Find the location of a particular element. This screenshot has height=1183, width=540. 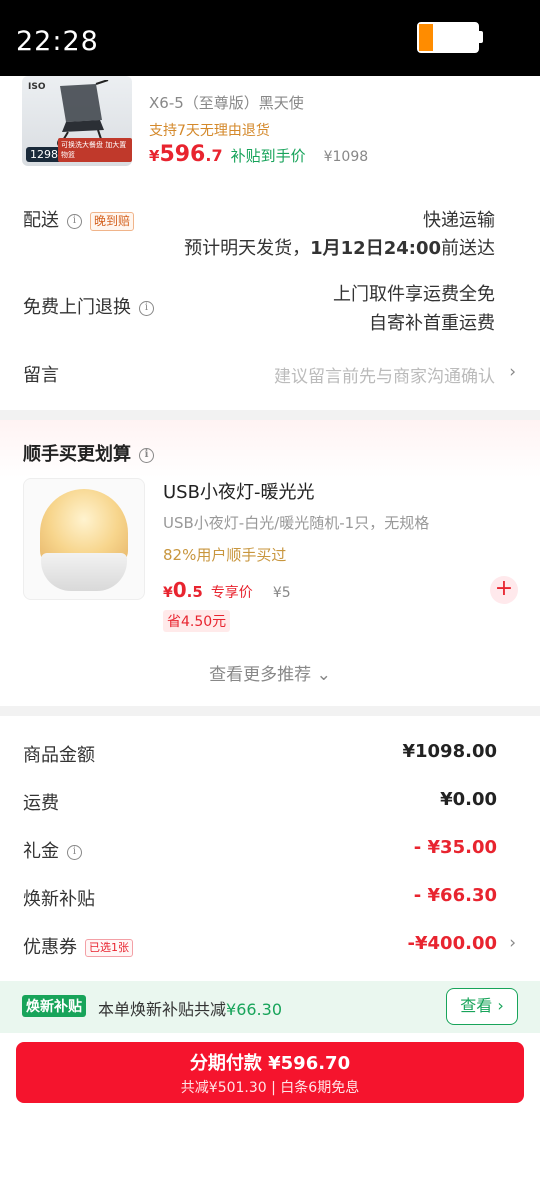

view-subsidy-button: 查看 › is located at coordinates (482, 1006).